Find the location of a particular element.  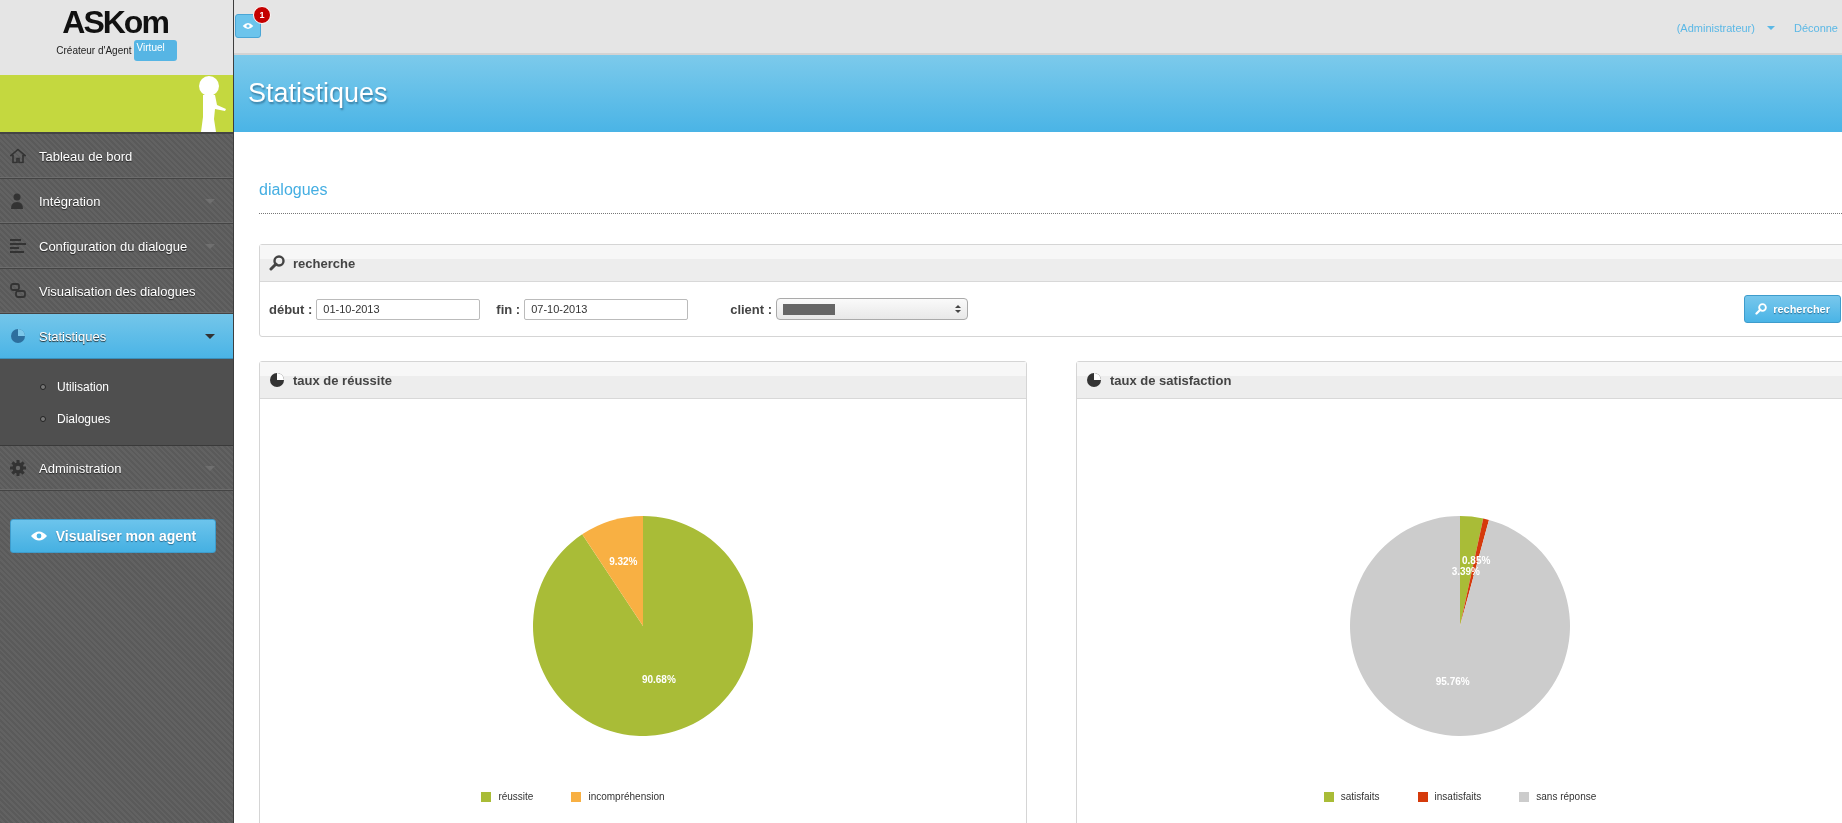

legend-label: incompréhension is located at coordinates (626, 796).